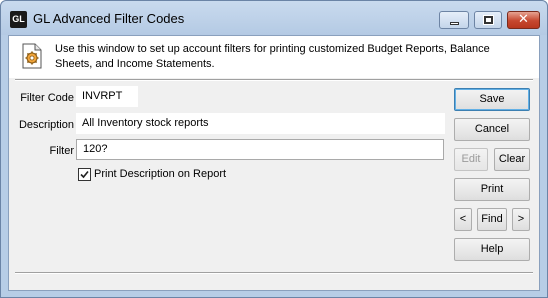 This screenshot has height=298, width=548. I want to click on help-button: Help, so click(492, 249).